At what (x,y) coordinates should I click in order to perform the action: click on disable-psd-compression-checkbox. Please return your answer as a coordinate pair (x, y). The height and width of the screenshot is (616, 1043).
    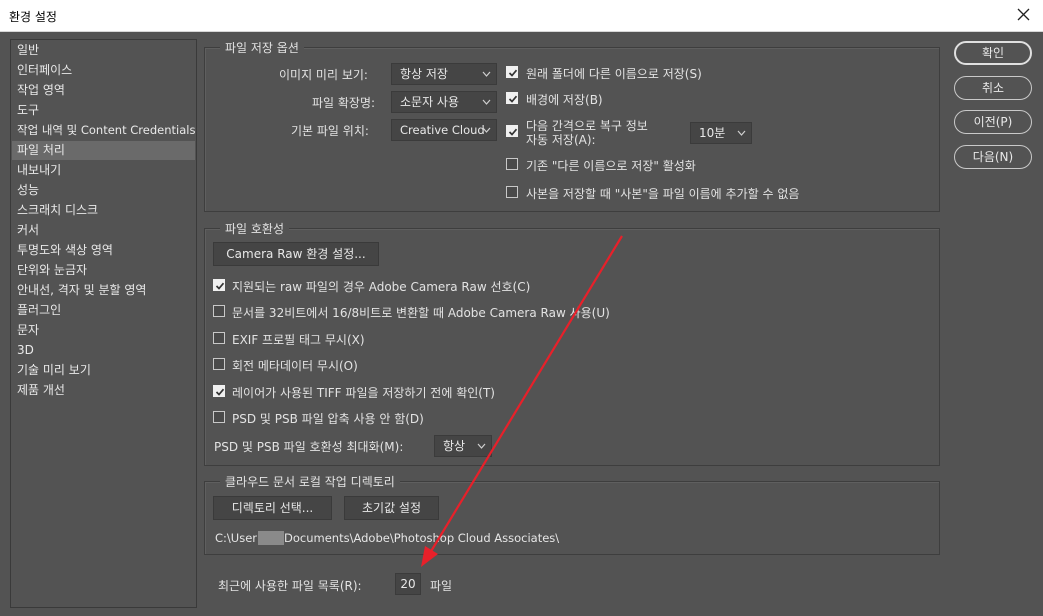
    Looking at the image, I should click on (219, 417).